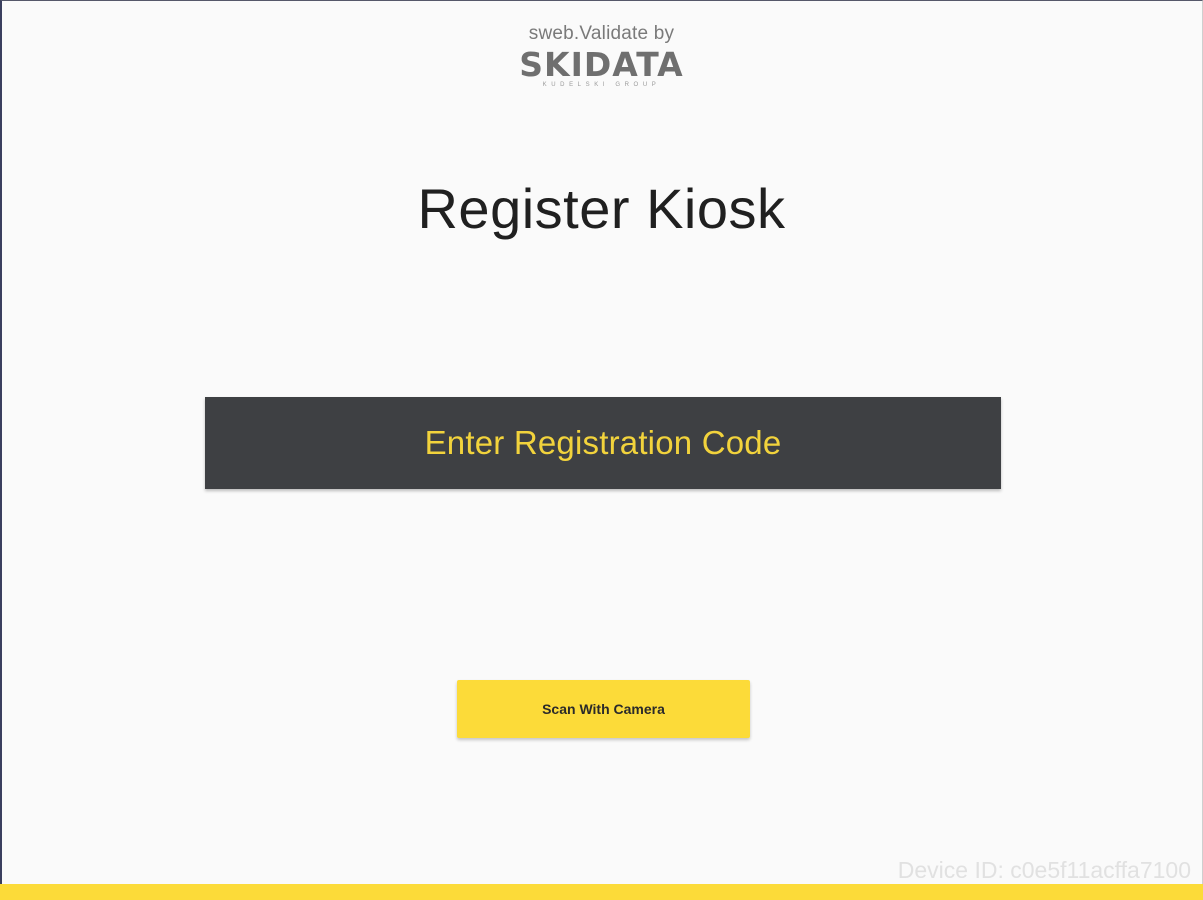 The image size is (1203, 900). What do you see at coordinates (601, 33) in the screenshot?
I see `brand-caption: sweb.Validate by` at bounding box center [601, 33].